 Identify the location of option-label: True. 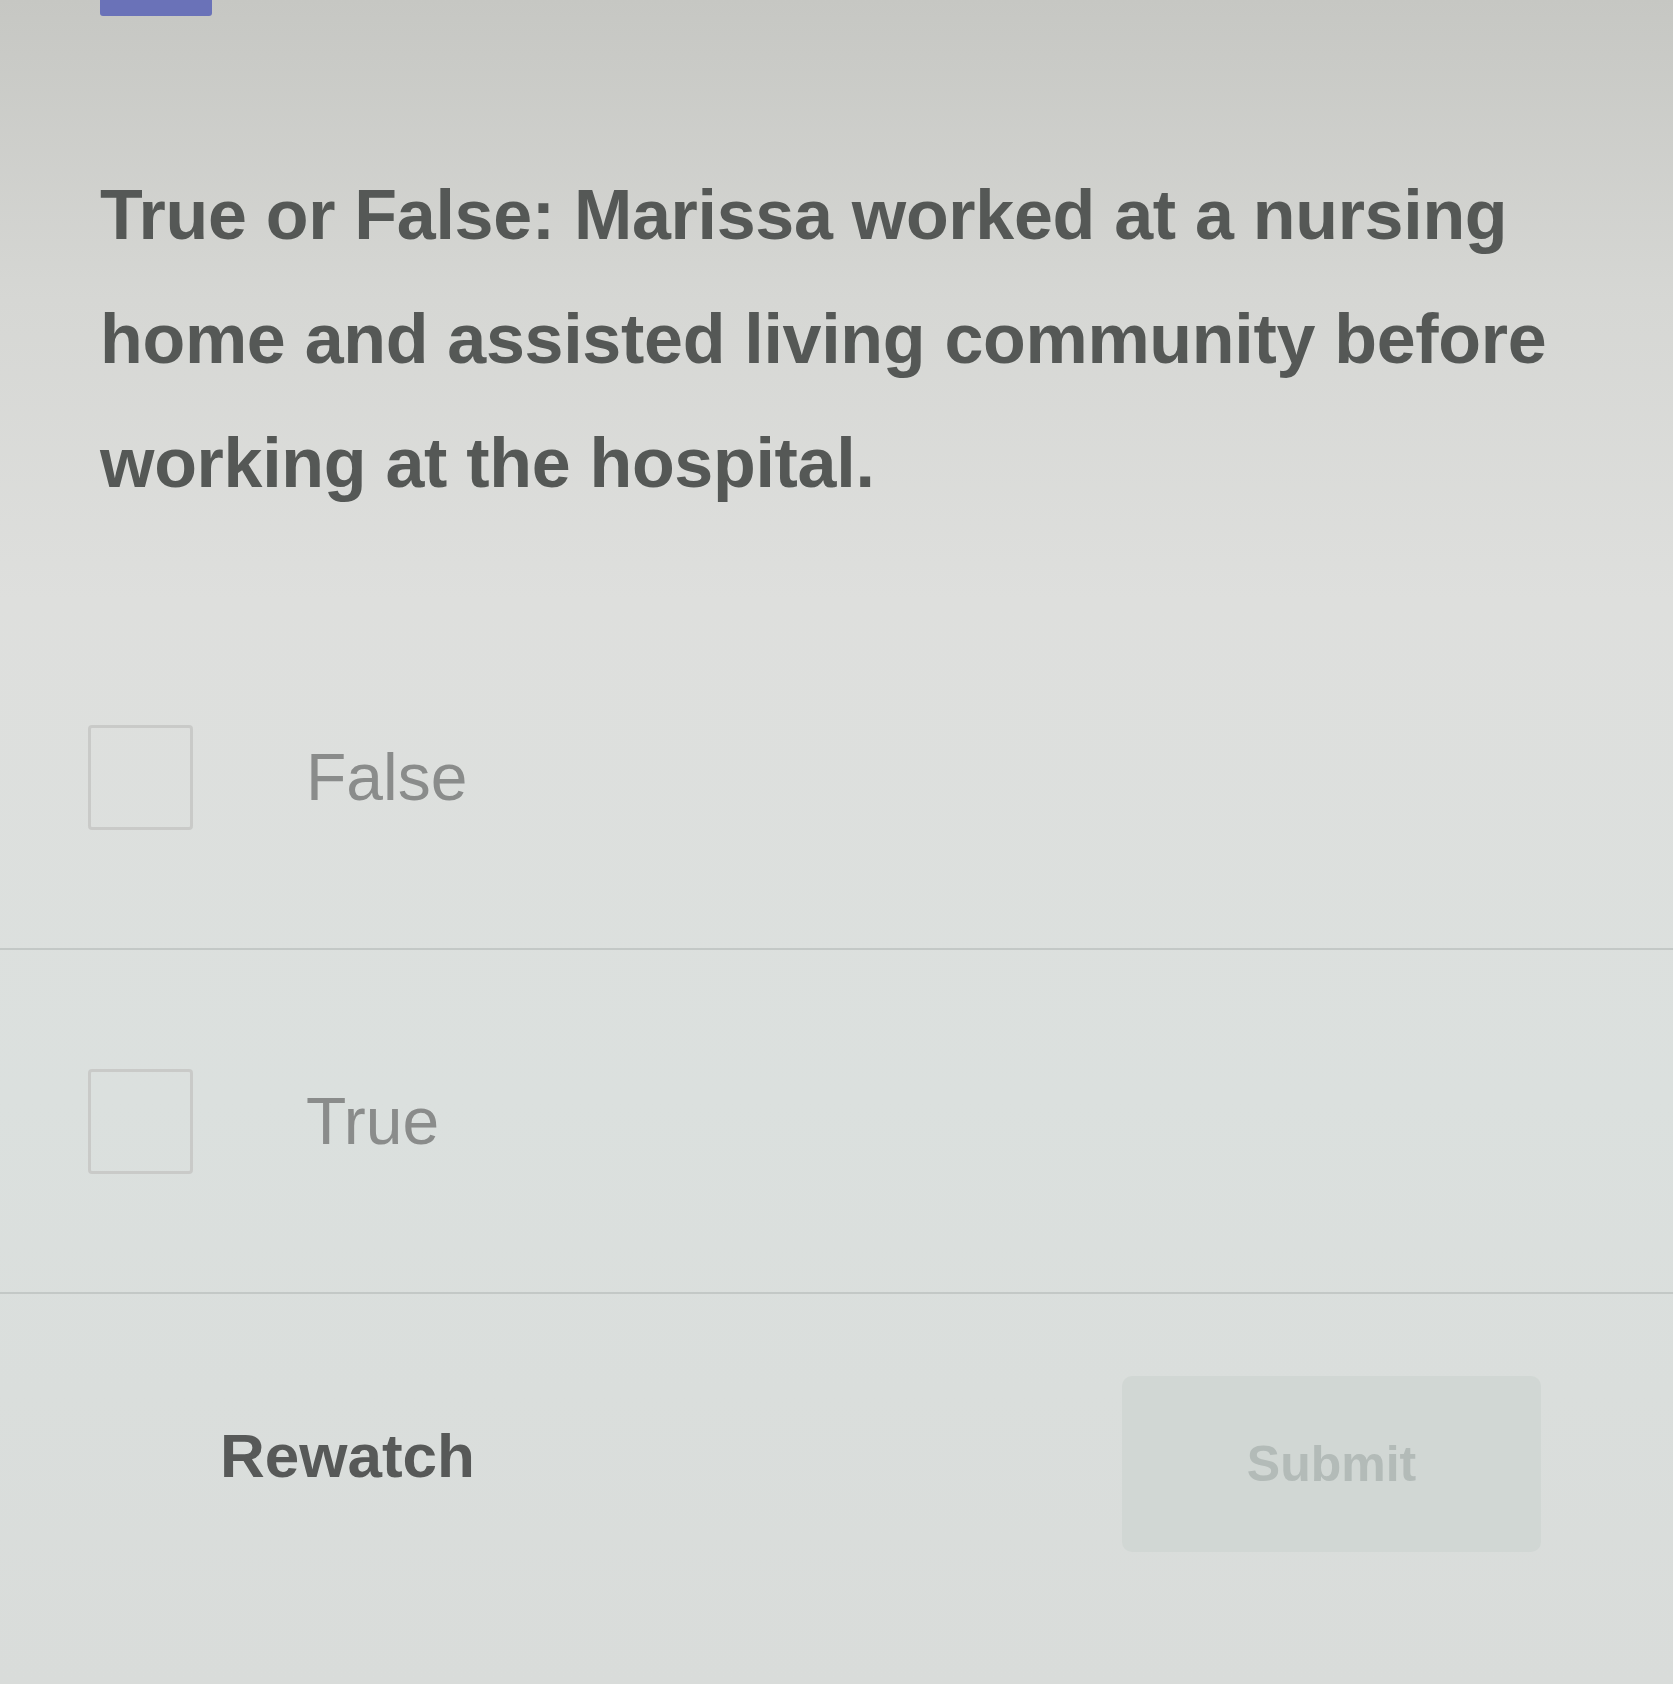
(373, 1121).